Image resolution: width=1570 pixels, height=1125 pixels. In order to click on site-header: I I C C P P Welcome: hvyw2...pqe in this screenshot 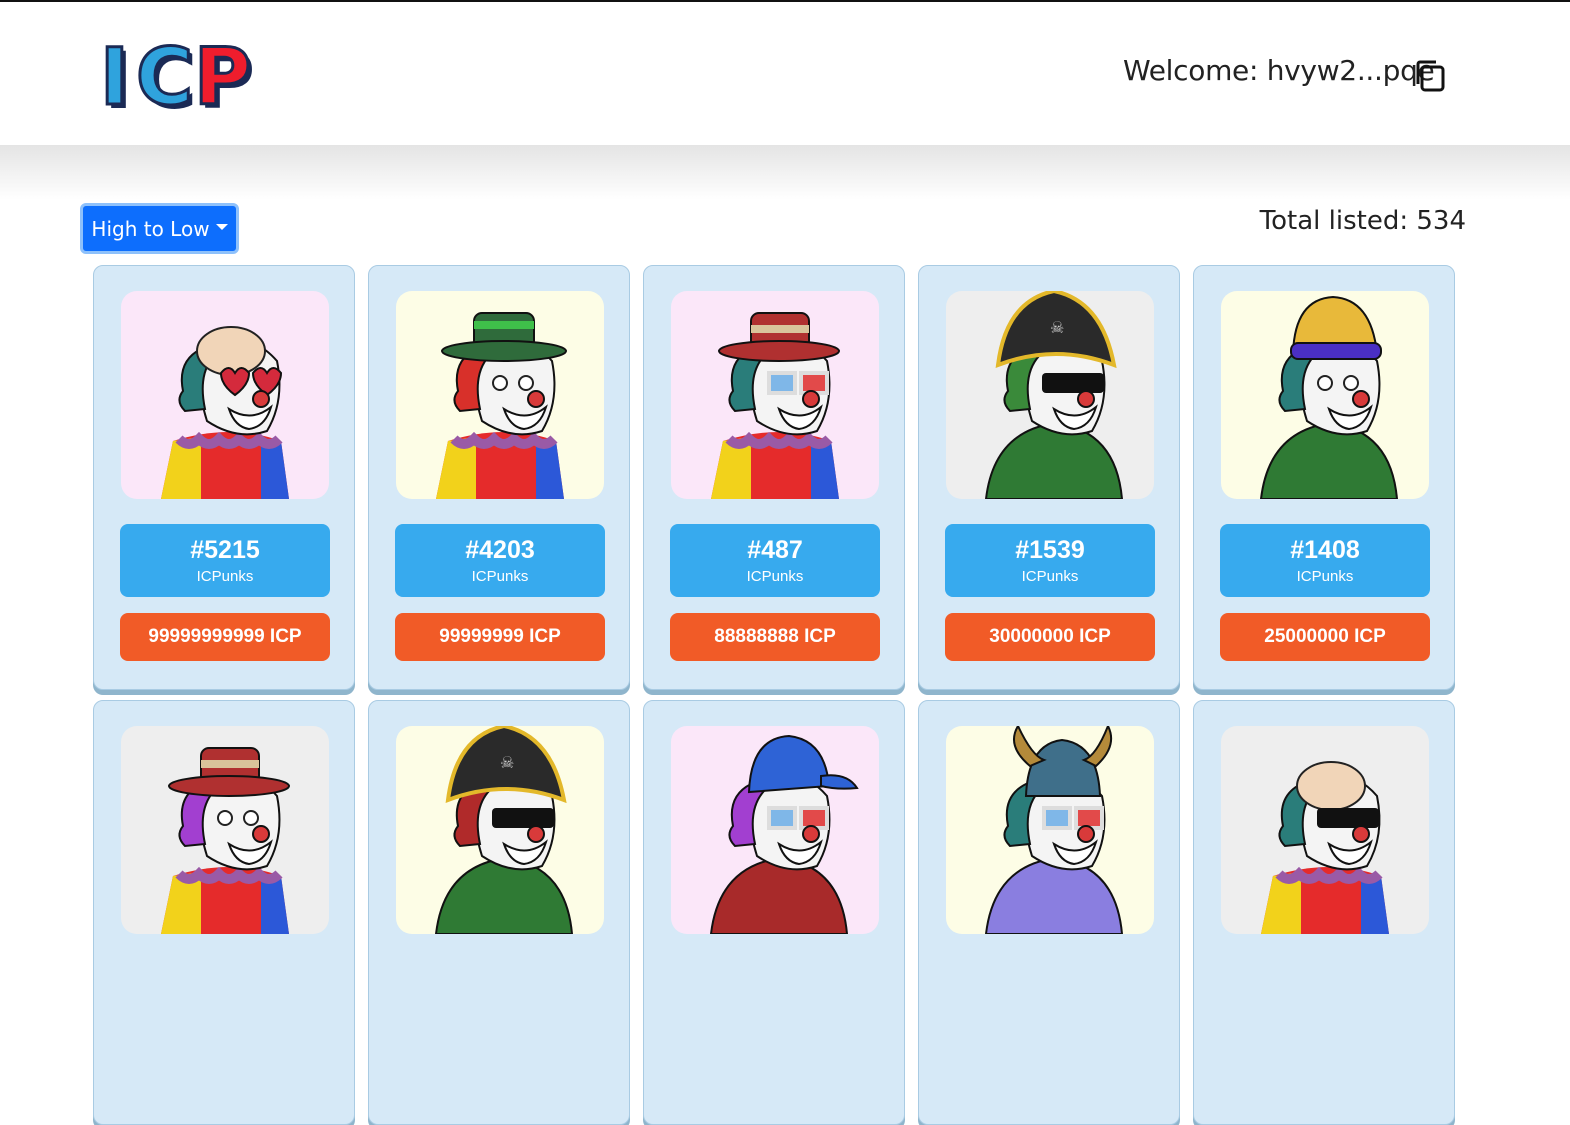, I will do `click(785, 73)`.